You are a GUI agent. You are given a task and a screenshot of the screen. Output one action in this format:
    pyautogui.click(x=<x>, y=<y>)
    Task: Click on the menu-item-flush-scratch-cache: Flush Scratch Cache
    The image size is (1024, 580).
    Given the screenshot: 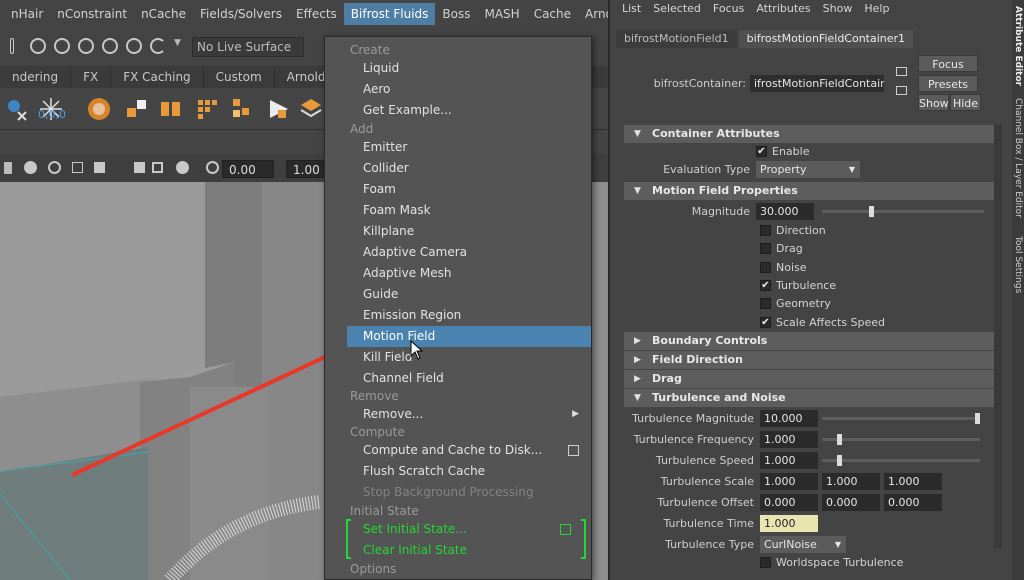 What is the action you would take?
    pyautogui.click(x=458, y=471)
    